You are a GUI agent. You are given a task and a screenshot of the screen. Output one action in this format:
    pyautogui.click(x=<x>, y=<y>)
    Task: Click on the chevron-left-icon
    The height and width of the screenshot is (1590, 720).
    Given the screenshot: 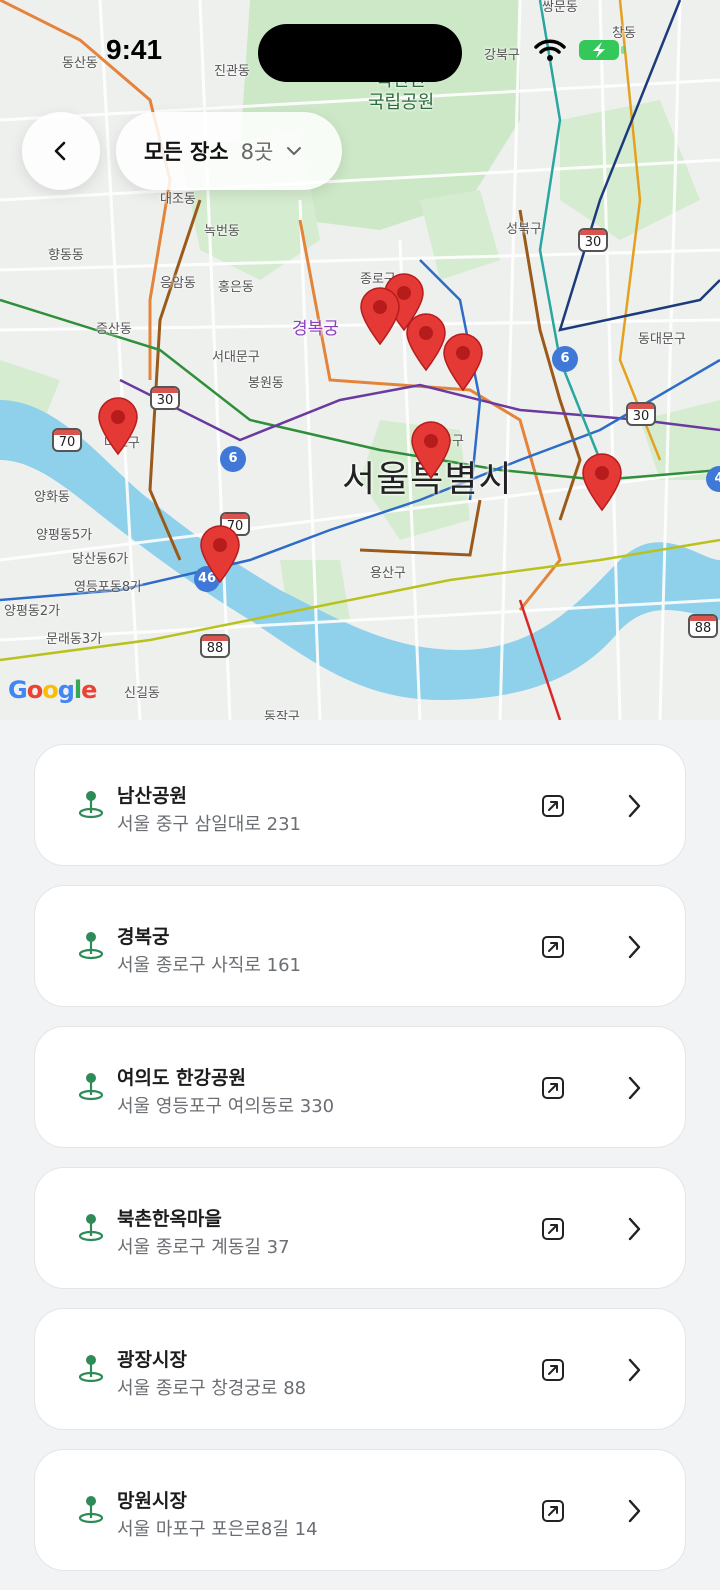 What is the action you would take?
    pyautogui.click(x=60, y=151)
    